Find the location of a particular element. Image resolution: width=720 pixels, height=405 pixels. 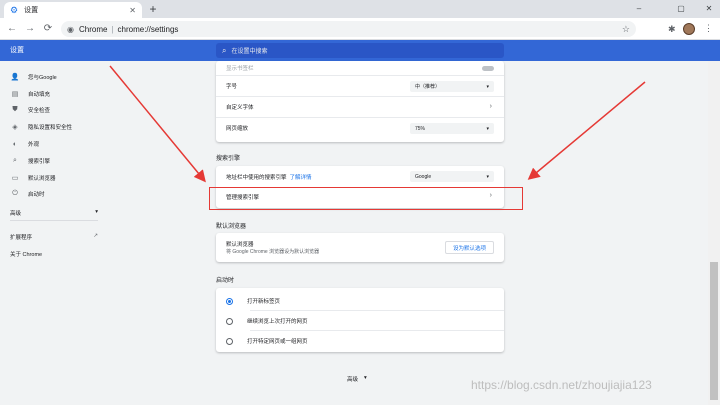

annotation-arrow-right is located at coordinates (586, 130).